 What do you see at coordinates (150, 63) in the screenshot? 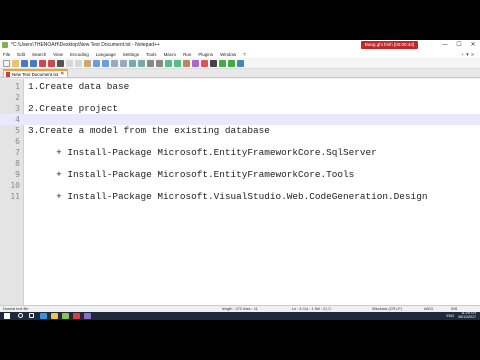
I see `sync-vertical-icon` at bounding box center [150, 63].